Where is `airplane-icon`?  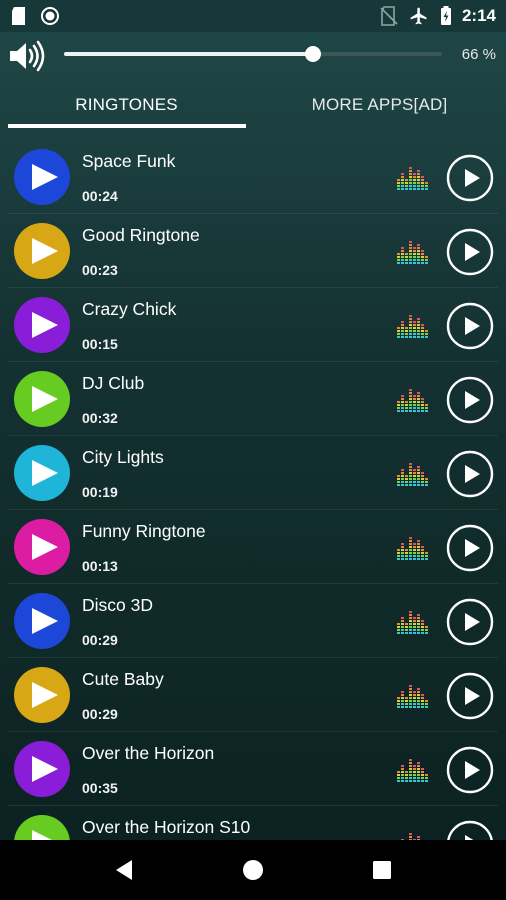 airplane-icon is located at coordinates (418, 16).